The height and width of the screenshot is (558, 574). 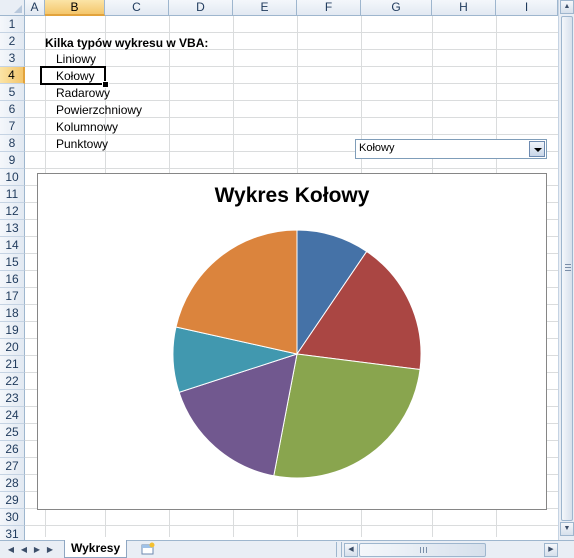 What do you see at coordinates (37, 549) in the screenshot?
I see `next-sheet-icon: ▶` at bounding box center [37, 549].